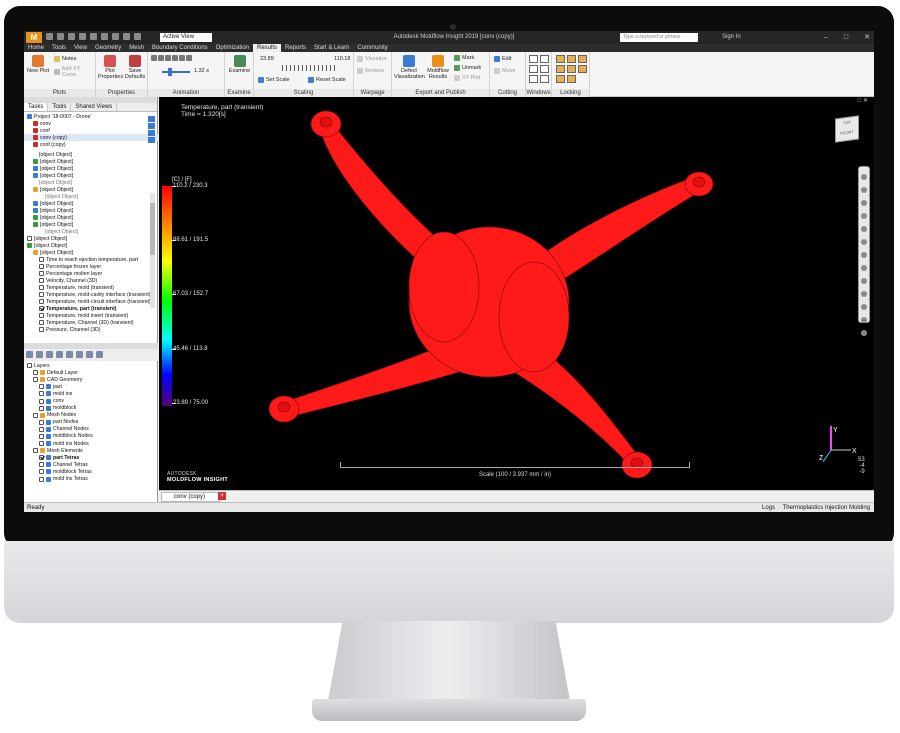  I want to click on viewport-restore-icon: □, so click(860, 101).